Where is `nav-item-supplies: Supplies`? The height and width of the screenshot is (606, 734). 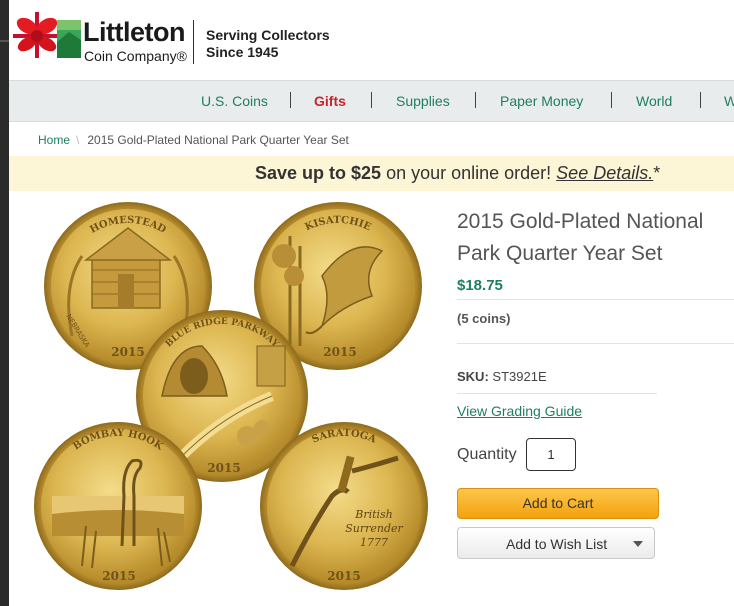 nav-item-supplies: Supplies is located at coordinates (423, 101).